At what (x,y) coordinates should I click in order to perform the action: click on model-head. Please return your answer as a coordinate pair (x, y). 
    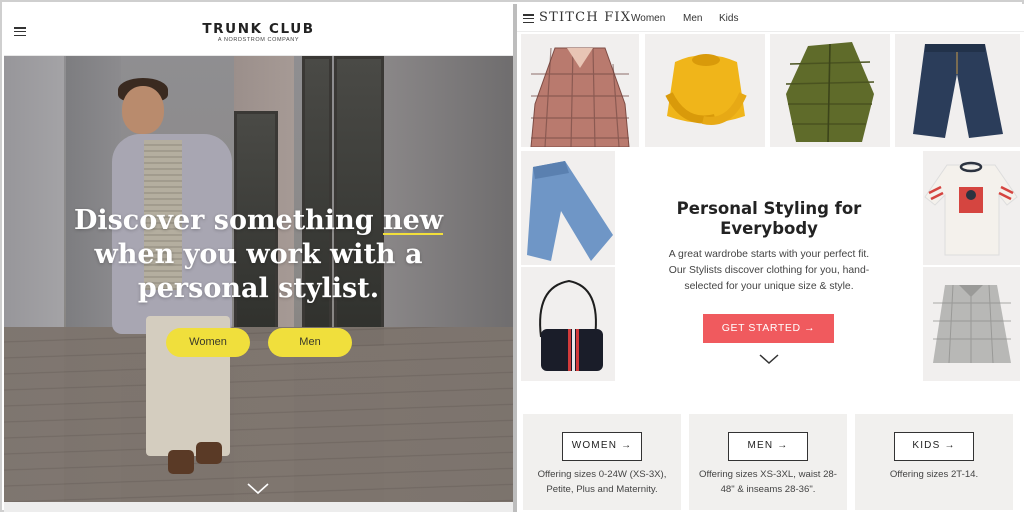
    Looking at the image, I should click on (143, 110).